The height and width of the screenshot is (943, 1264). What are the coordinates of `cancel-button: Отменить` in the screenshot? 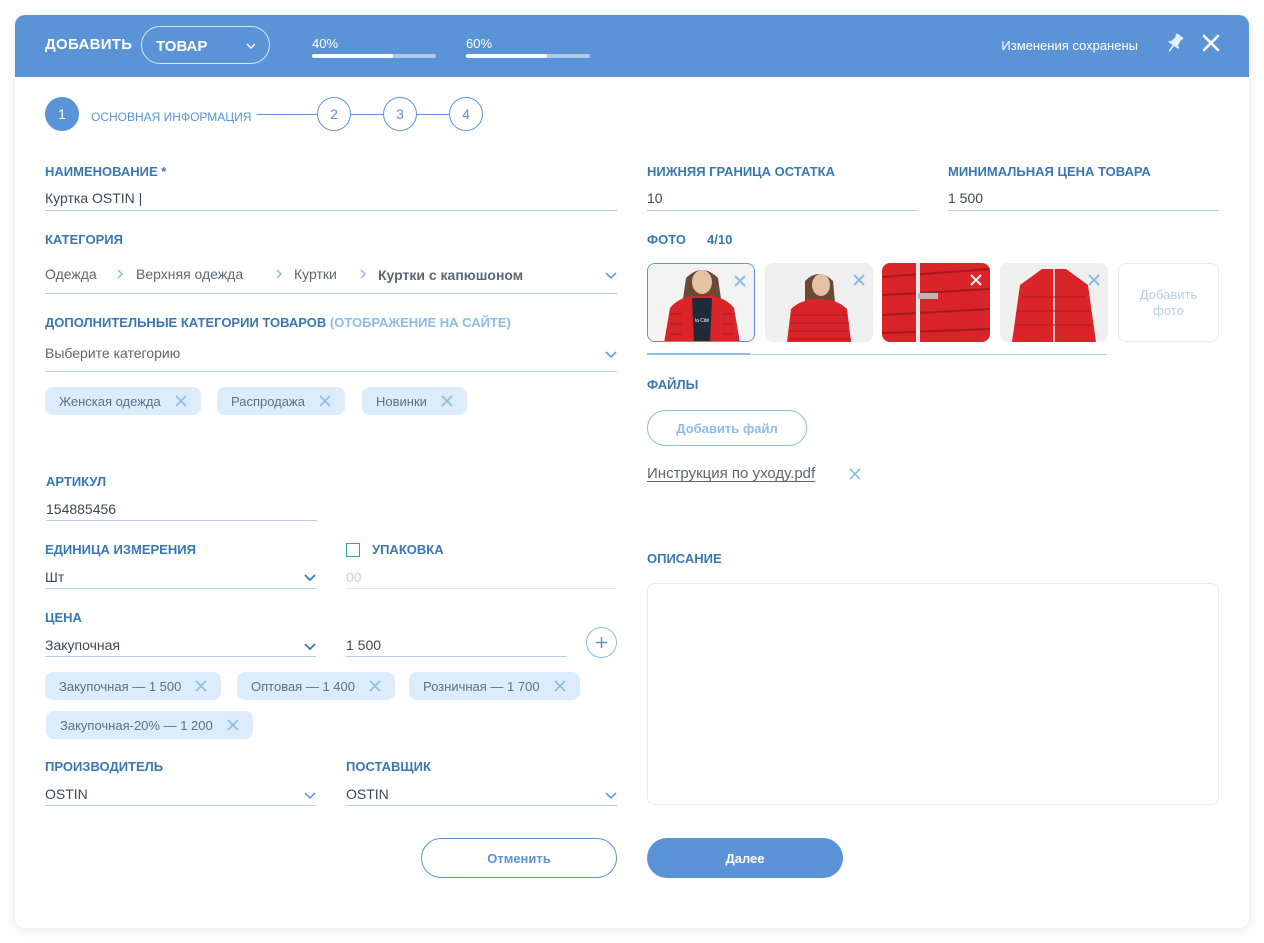 It's located at (519, 858).